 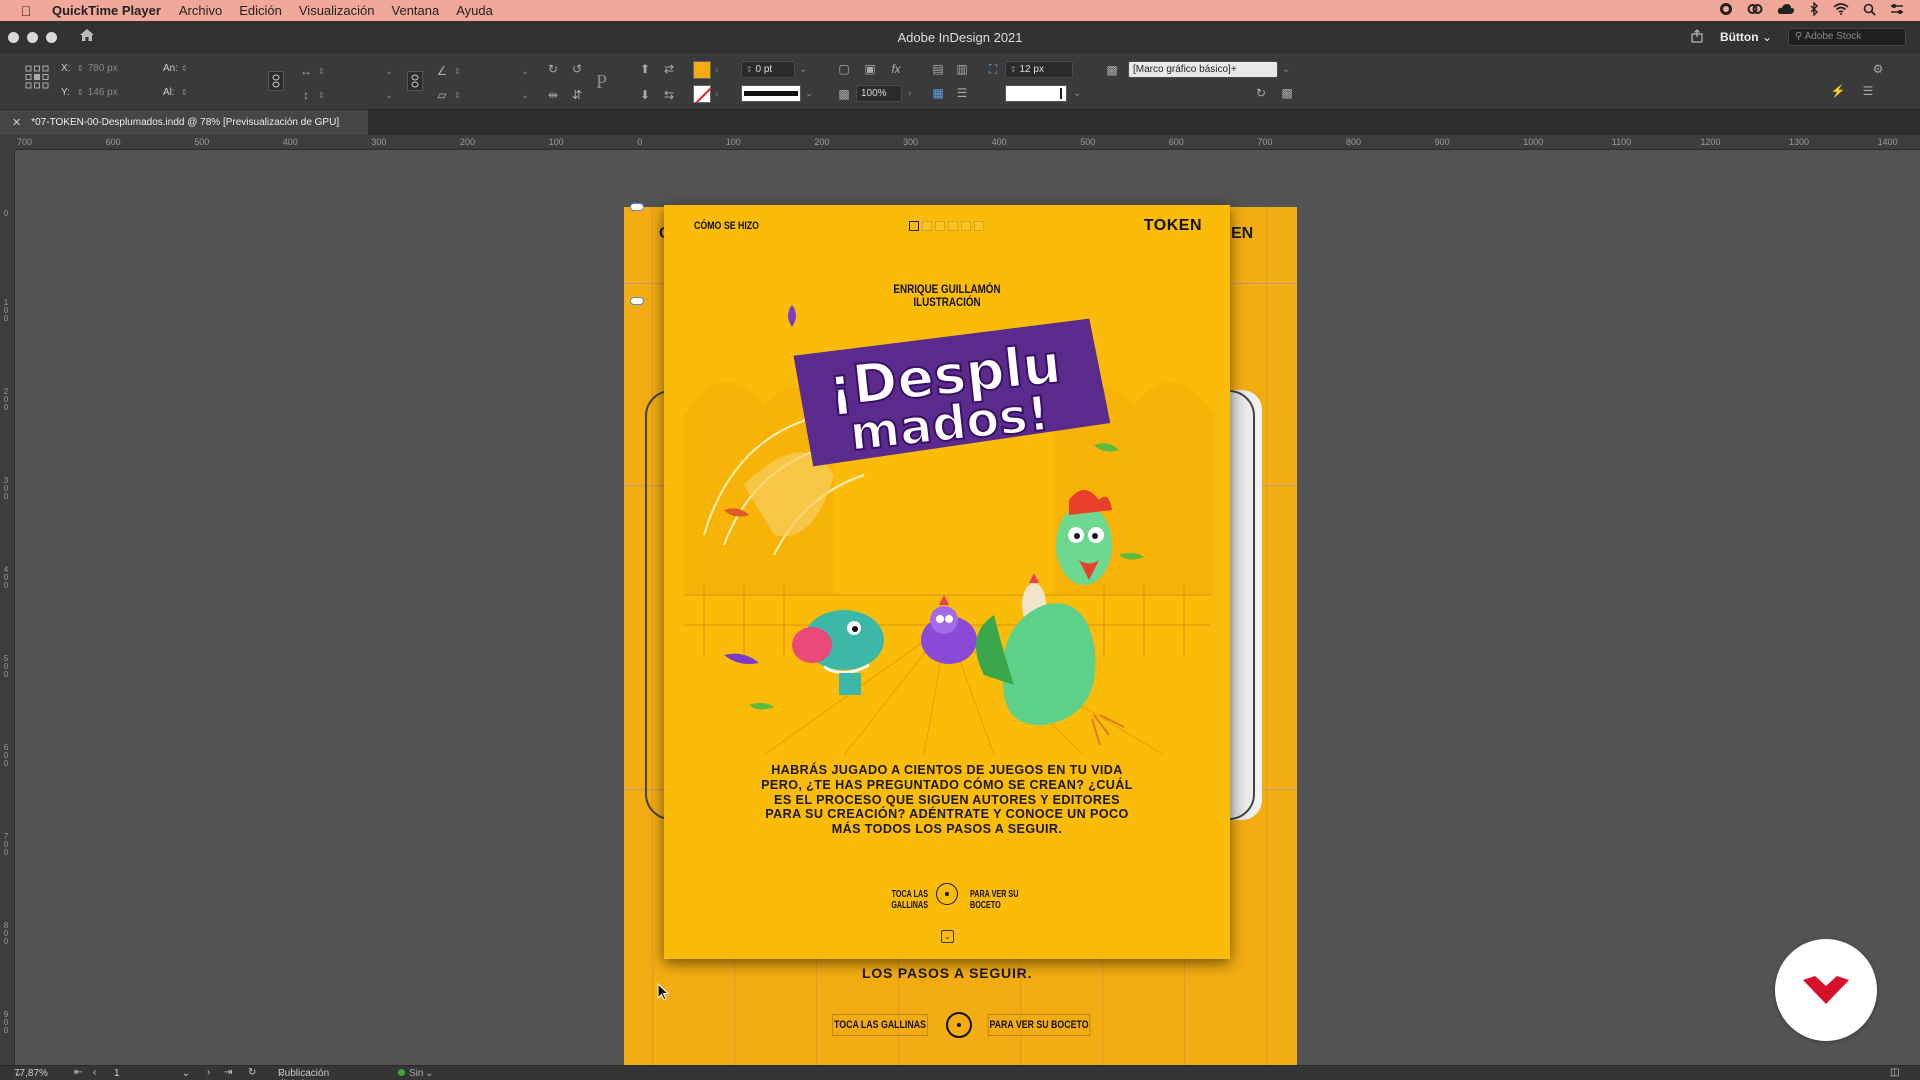 I want to click on back-page-cta-circle, so click(x=959, y=1025).